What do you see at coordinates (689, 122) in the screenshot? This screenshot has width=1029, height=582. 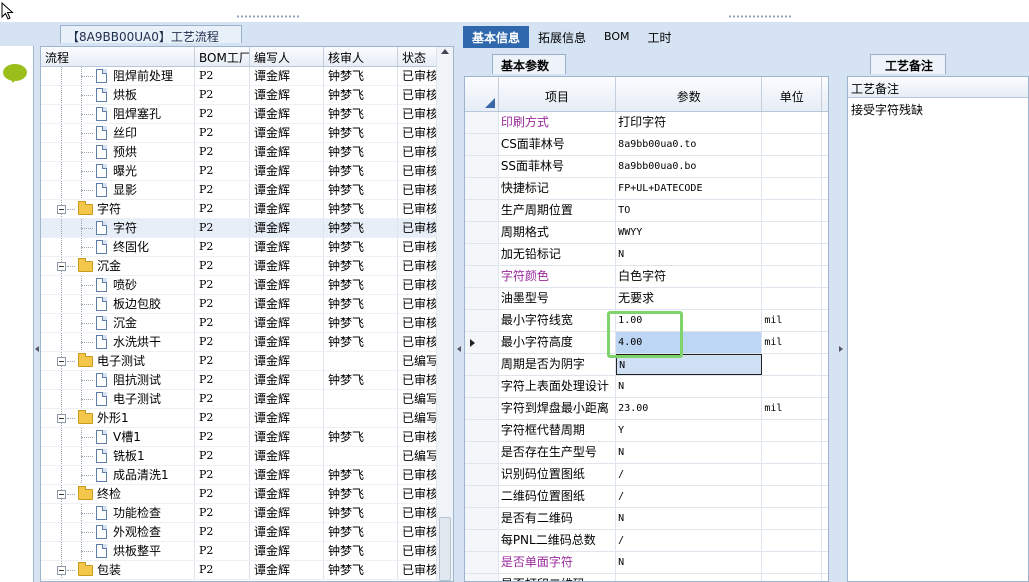 I see `param-value-cell: 打印字符` at bounding box center [689, 122].